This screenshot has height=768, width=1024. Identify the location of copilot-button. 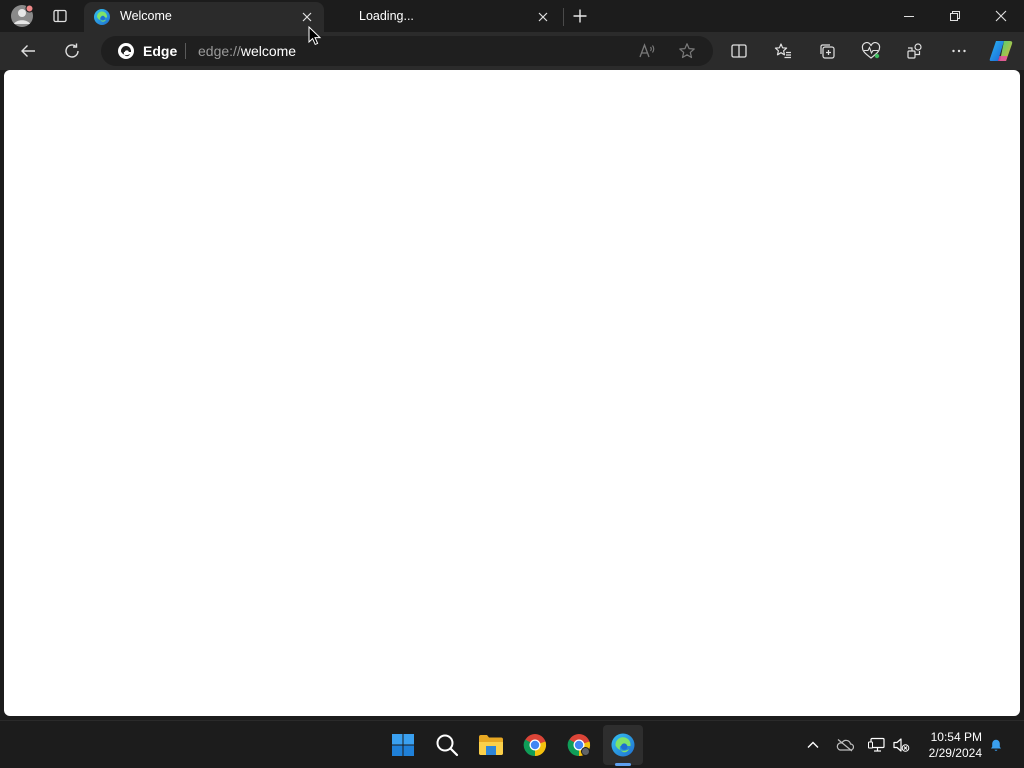
(1001, 51).